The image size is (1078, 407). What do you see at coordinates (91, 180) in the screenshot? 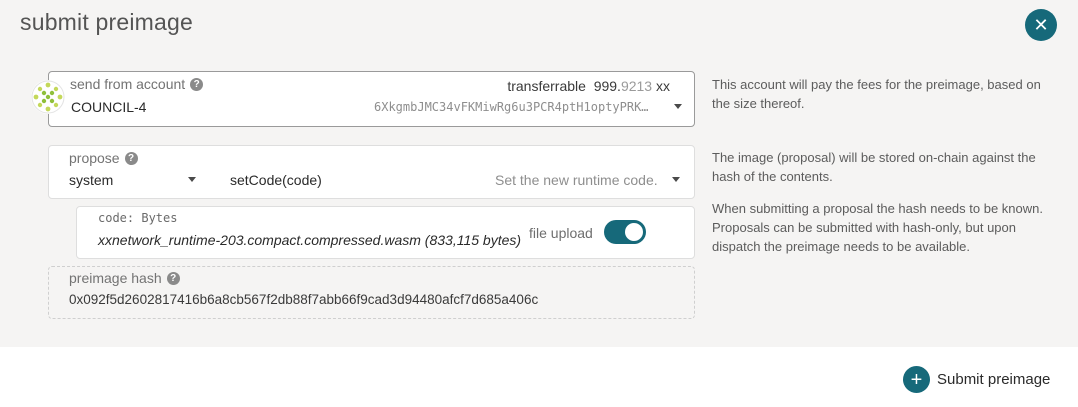
I see `section-value: system` at bounding box center [91, 180].